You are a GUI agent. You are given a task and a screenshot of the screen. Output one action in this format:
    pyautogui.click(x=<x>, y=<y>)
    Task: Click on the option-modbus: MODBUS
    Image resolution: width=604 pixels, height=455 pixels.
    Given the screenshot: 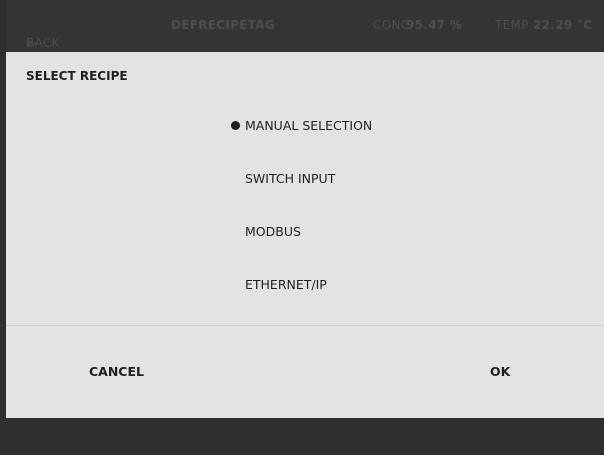 What is the action you would take?
    pyautogui.click(x=273, y=232)
    